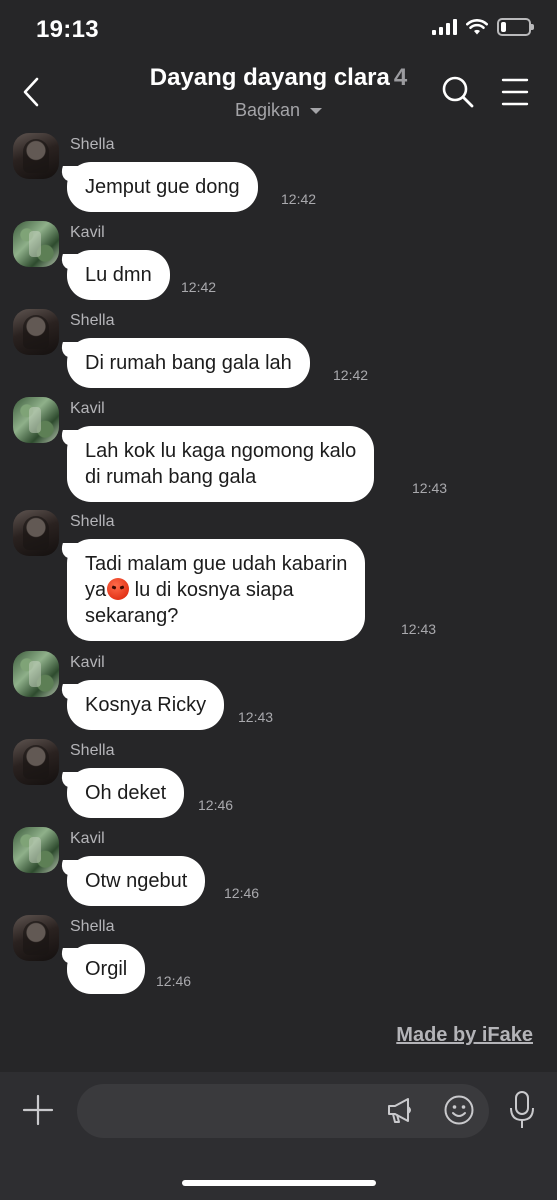  I want to click on smiley-icon, so click(459, 1110).